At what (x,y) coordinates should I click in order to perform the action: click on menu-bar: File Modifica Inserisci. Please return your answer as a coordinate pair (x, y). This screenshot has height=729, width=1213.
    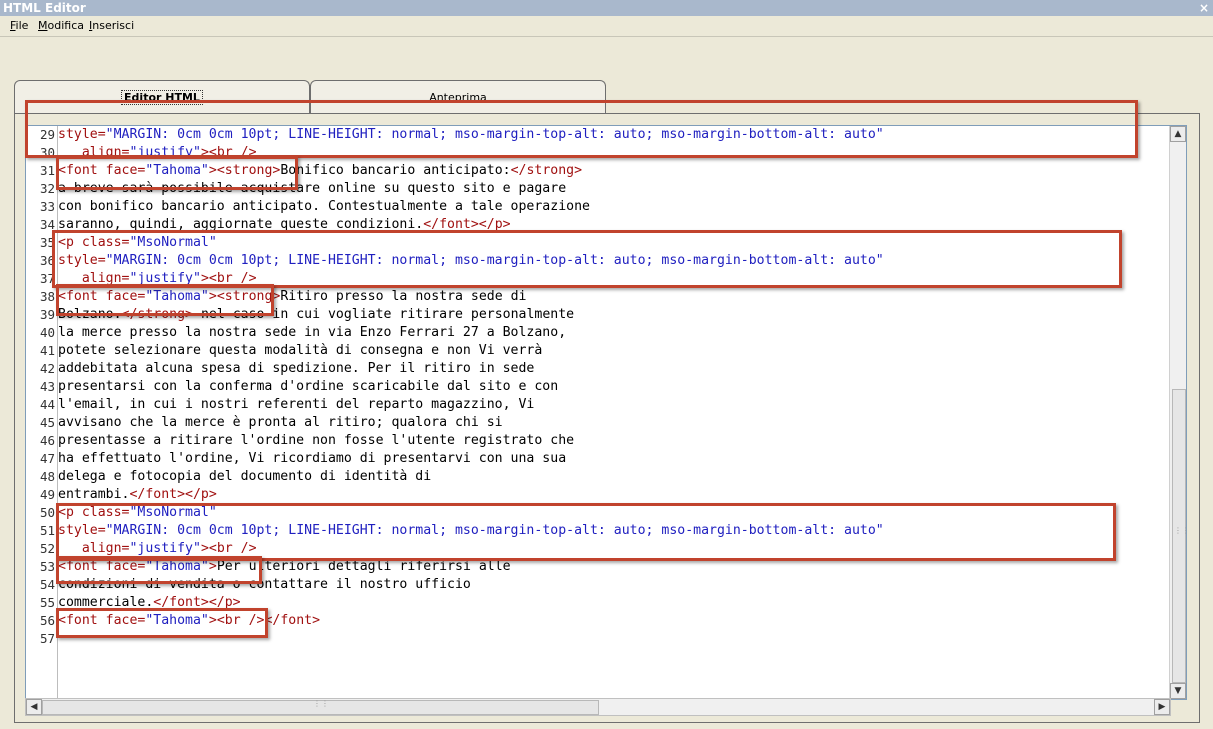
    Looking at the image, I should click on (606, 26).